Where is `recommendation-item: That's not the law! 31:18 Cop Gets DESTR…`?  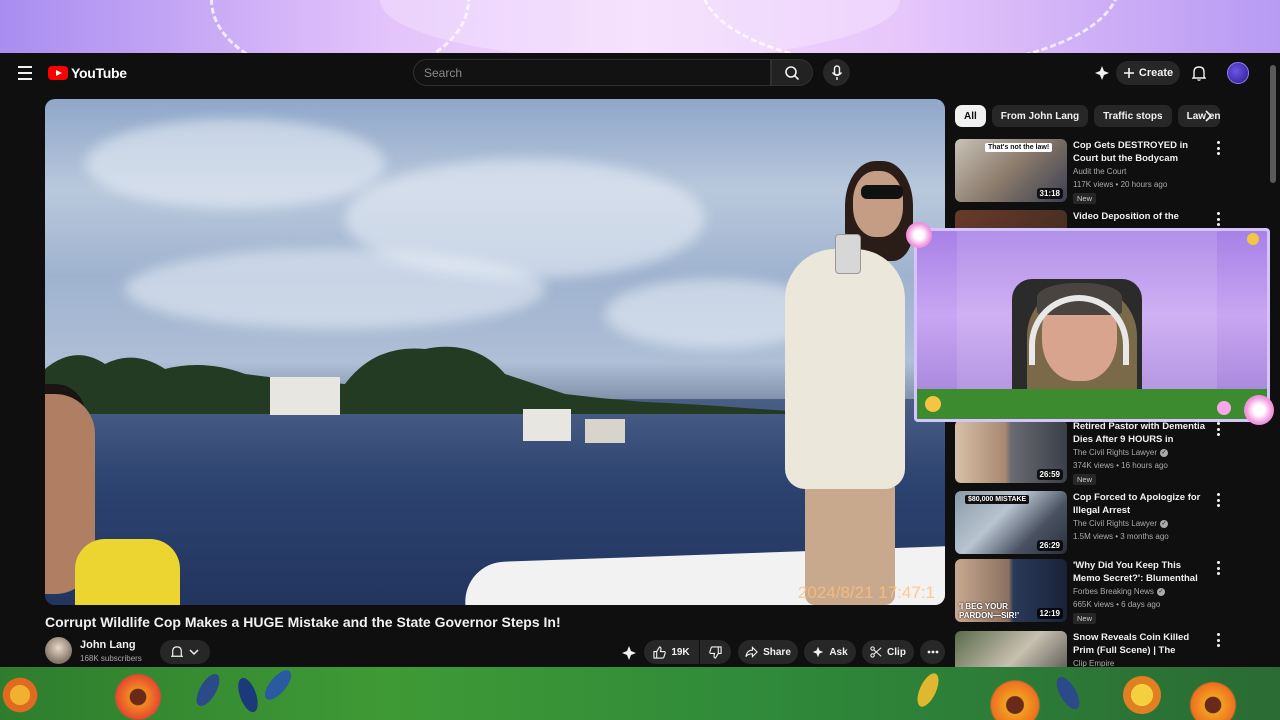
recommendation-item: That's not the law! 31:18 Cop Gets DESTR… is located at coordinates (1095, 171).